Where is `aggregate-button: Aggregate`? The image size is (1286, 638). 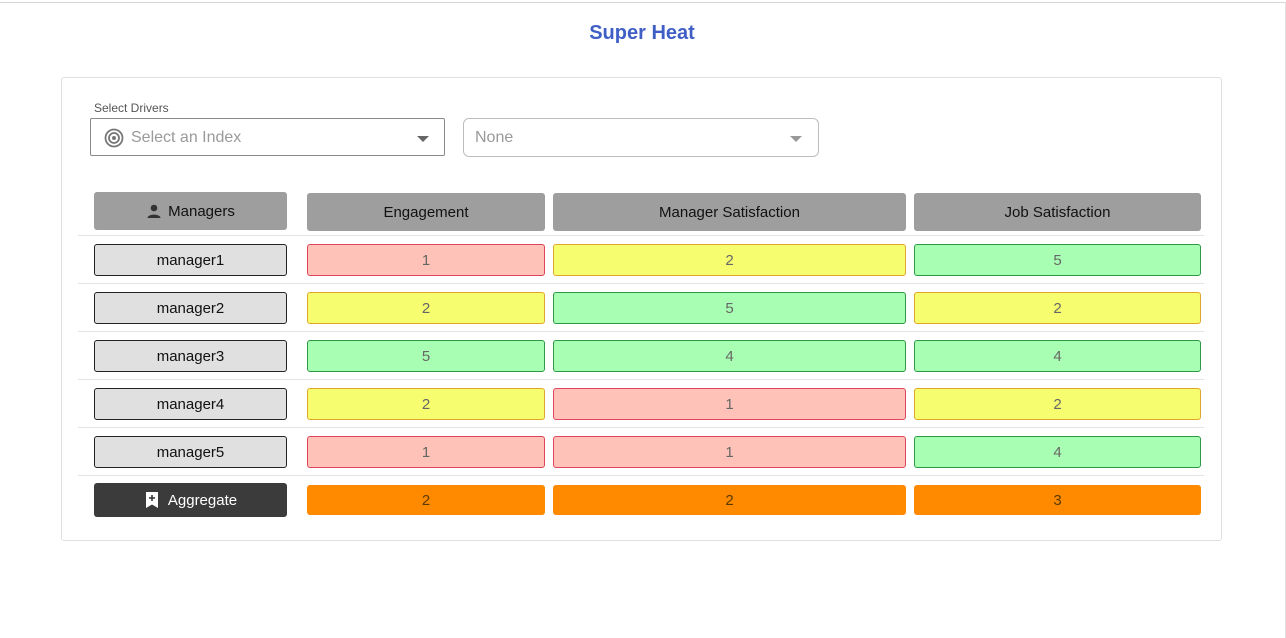
aggregate-button: Aggregate is located at coordinates (190, 500).